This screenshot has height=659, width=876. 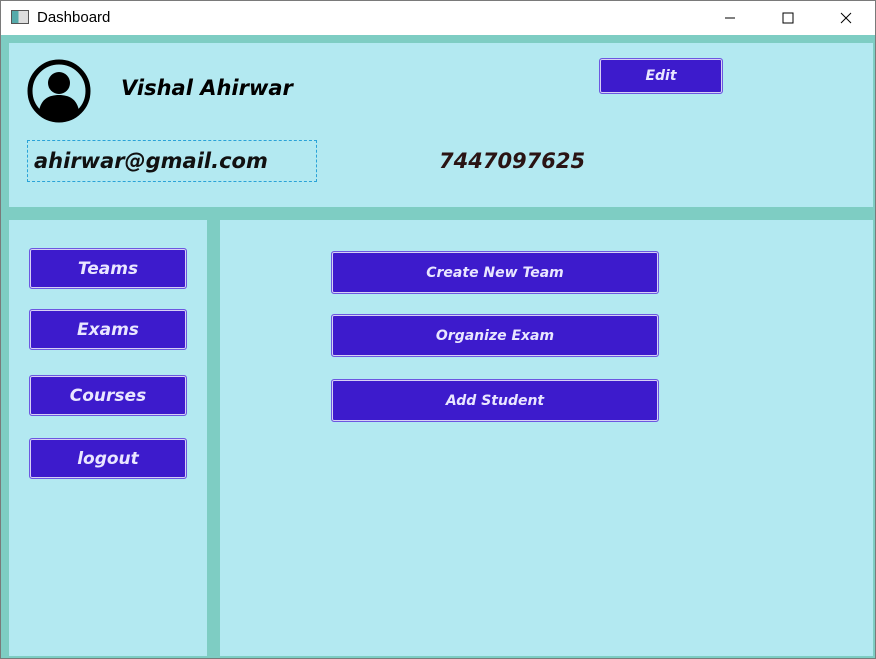 I want to click on maximize-icon, so click(x=788, y=18).